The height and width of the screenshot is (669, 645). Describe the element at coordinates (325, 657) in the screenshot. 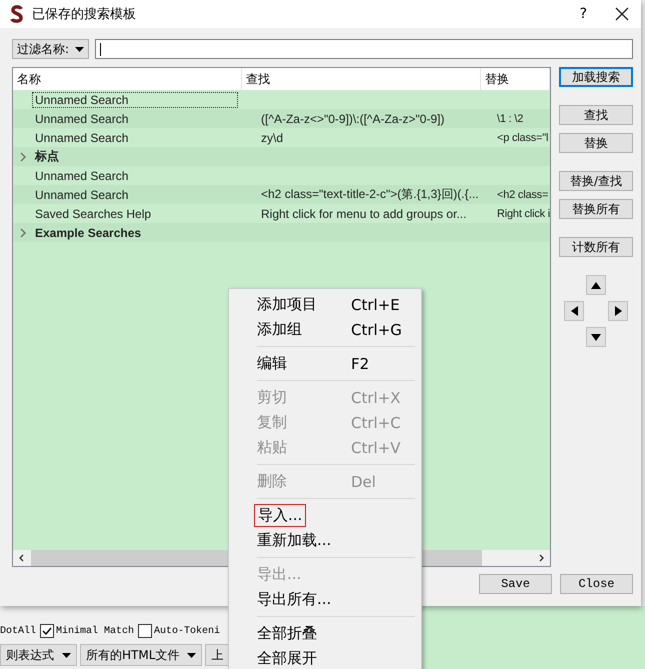

I see `menu-item: 全部展开` at that location.